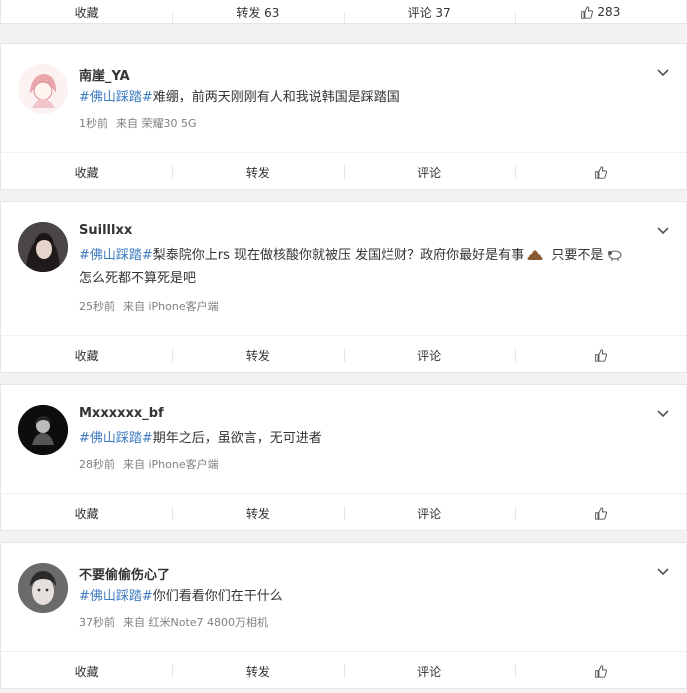 The image size is (687, 693). Describe the element at coordinates (104, 74) in the screenshot. I see `username: 南崖_YA` at that location.